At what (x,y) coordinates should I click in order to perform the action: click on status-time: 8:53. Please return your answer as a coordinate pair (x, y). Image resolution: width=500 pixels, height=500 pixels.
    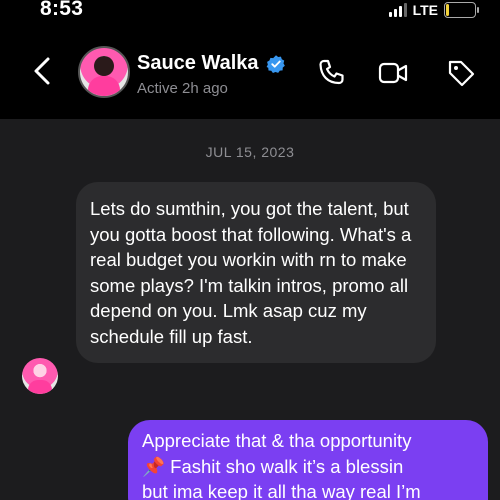
    Looking at the image, I should click on (62, 10).